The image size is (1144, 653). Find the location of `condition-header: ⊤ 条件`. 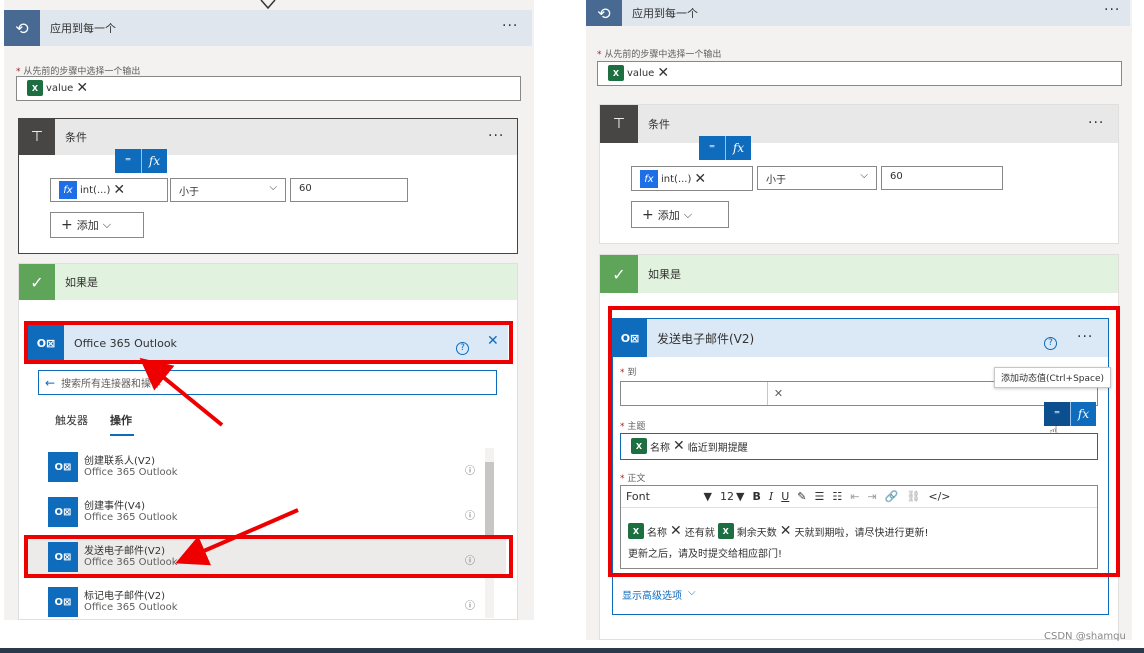

condition-header: ⊤ 条件 is located at coordinates (859, 124).